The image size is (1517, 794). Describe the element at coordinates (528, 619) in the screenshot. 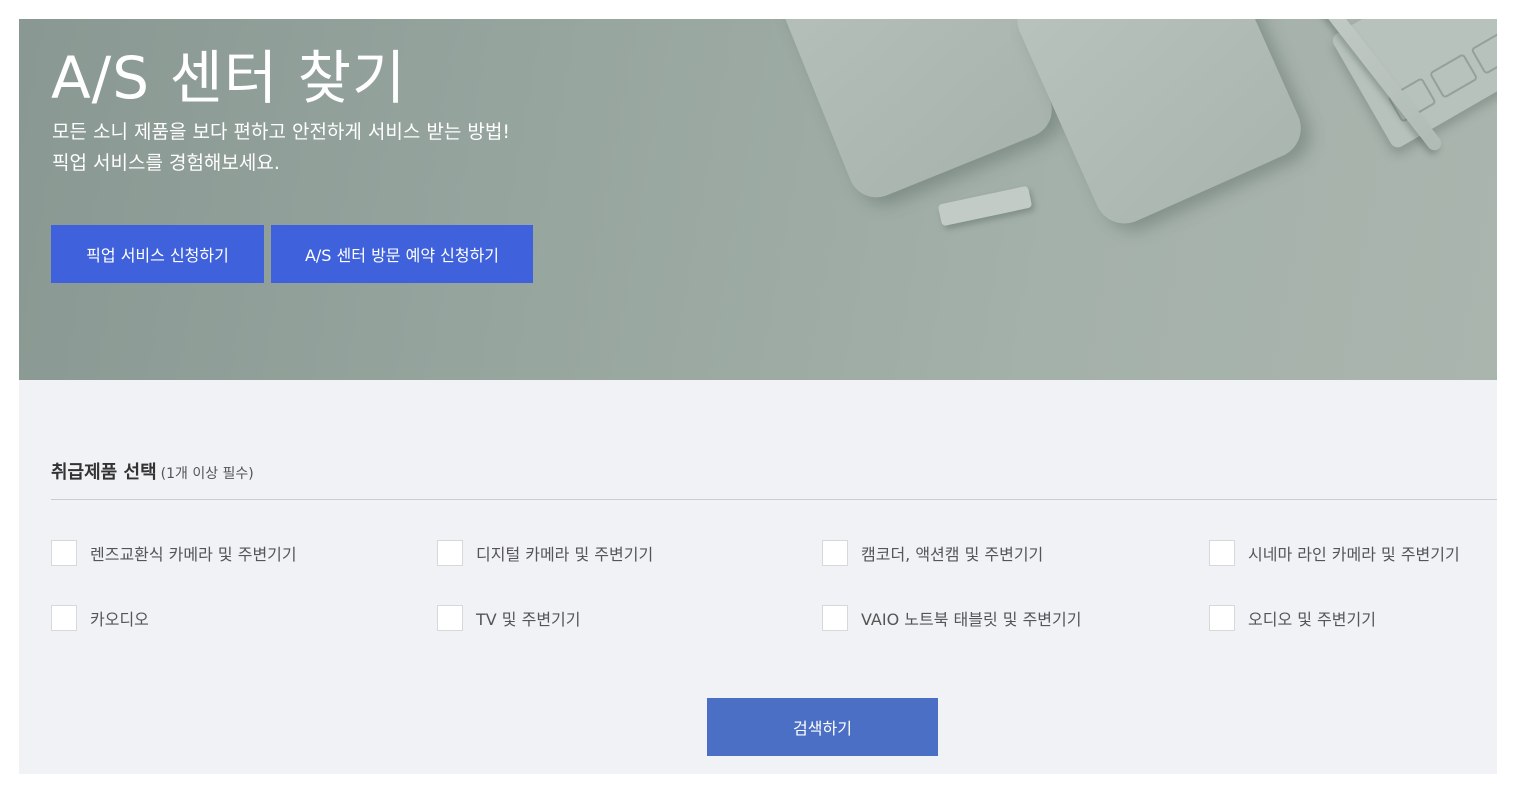

I see `option-label: TV 및 주변기기` at that location.